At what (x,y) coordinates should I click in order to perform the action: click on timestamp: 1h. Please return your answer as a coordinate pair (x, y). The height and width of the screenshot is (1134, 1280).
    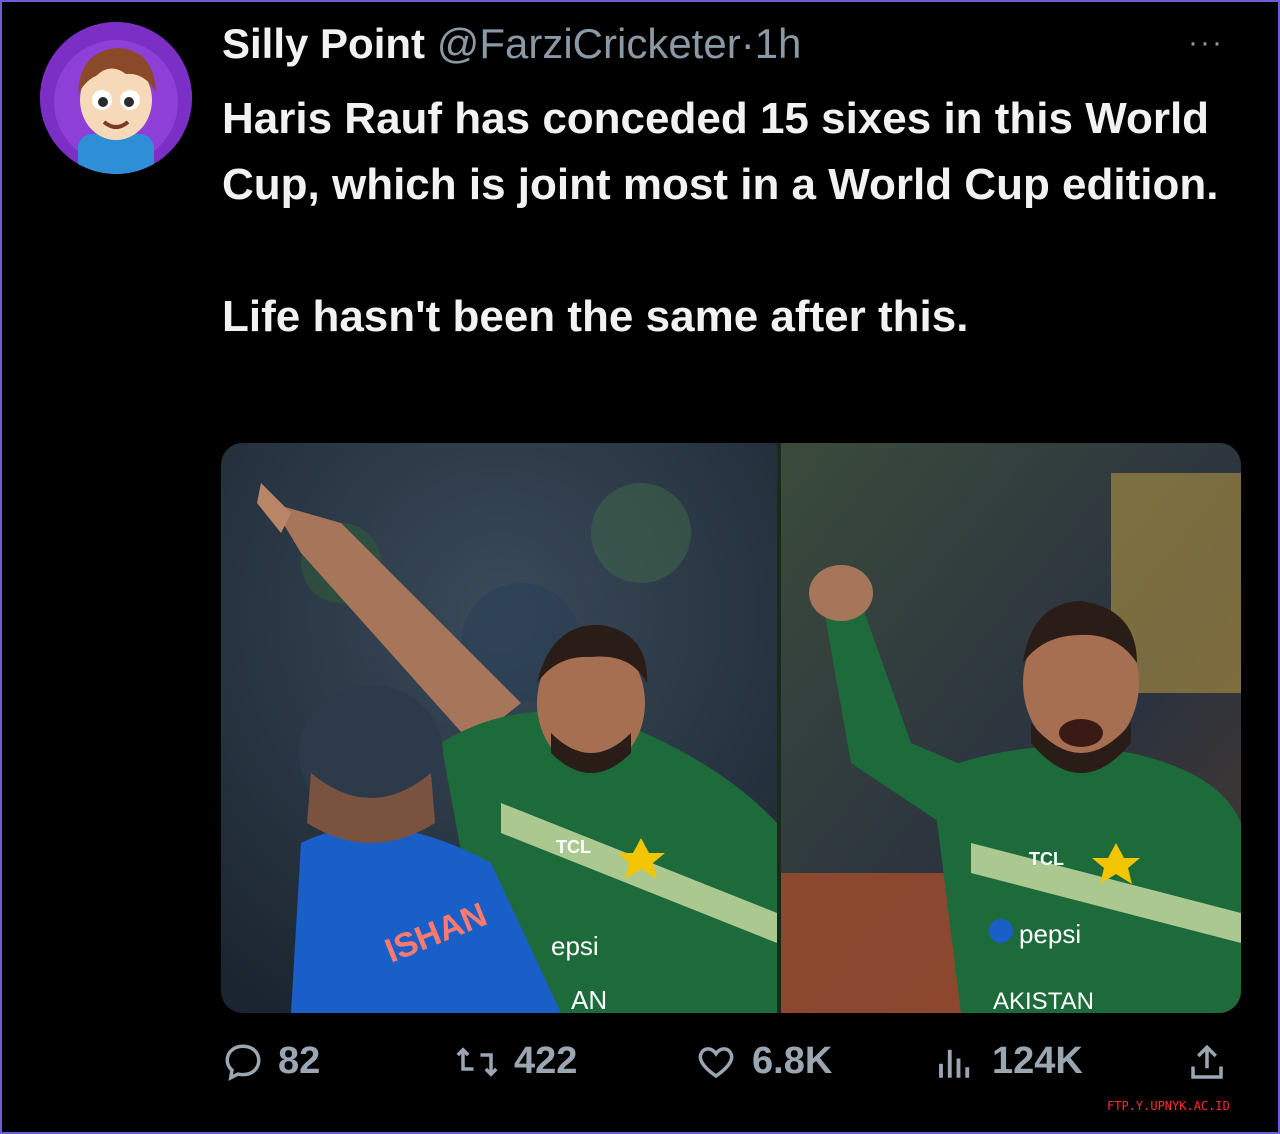
    Looking at the image, I should click on (778, 43).